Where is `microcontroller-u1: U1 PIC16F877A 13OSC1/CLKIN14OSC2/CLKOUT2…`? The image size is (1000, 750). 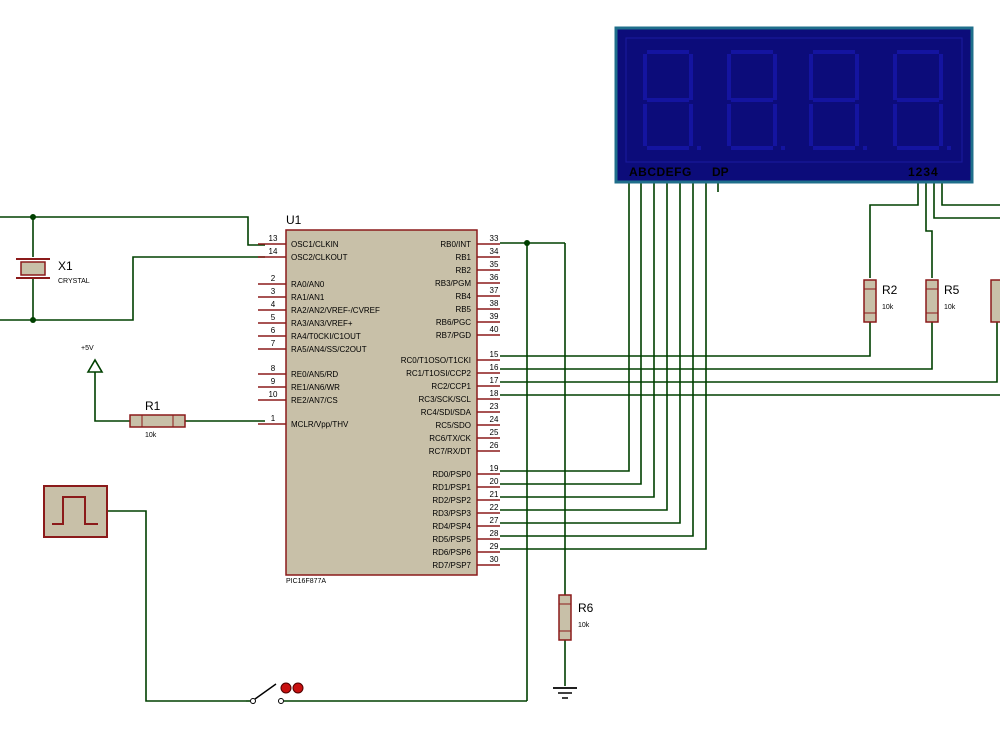 microcontroller-u1: U1 PIC16F877A 13OSC1/CLKIN14OSC2/CLKOUT2… is located at coordinates (379, 399).